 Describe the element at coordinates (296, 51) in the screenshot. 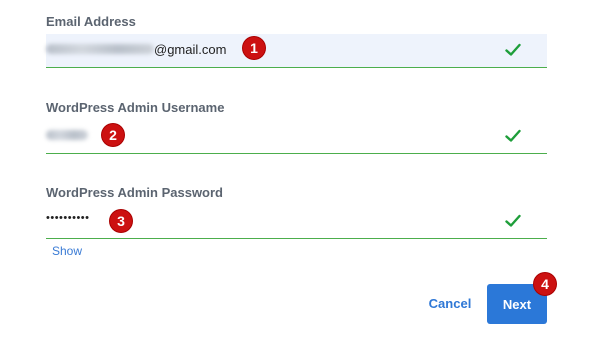

I see `email-field: @gmail.com` at that location.